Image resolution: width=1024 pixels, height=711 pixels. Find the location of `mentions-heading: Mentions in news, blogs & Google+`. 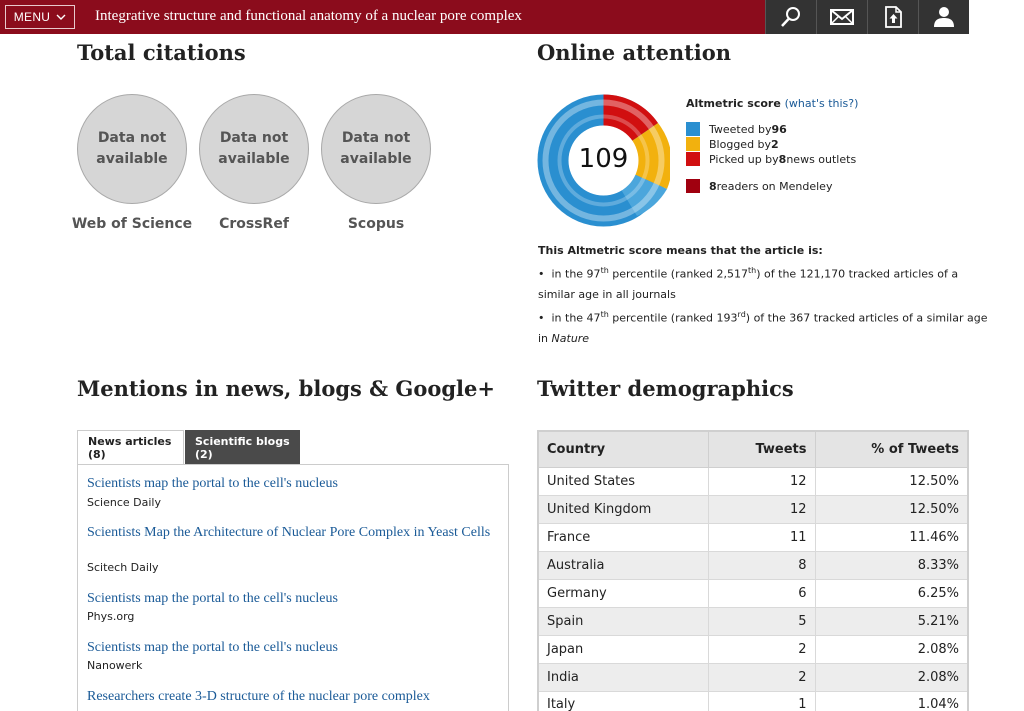

mentions-heading: Mentions in news, blogs & Google+ is located at coordinates (286, 388).